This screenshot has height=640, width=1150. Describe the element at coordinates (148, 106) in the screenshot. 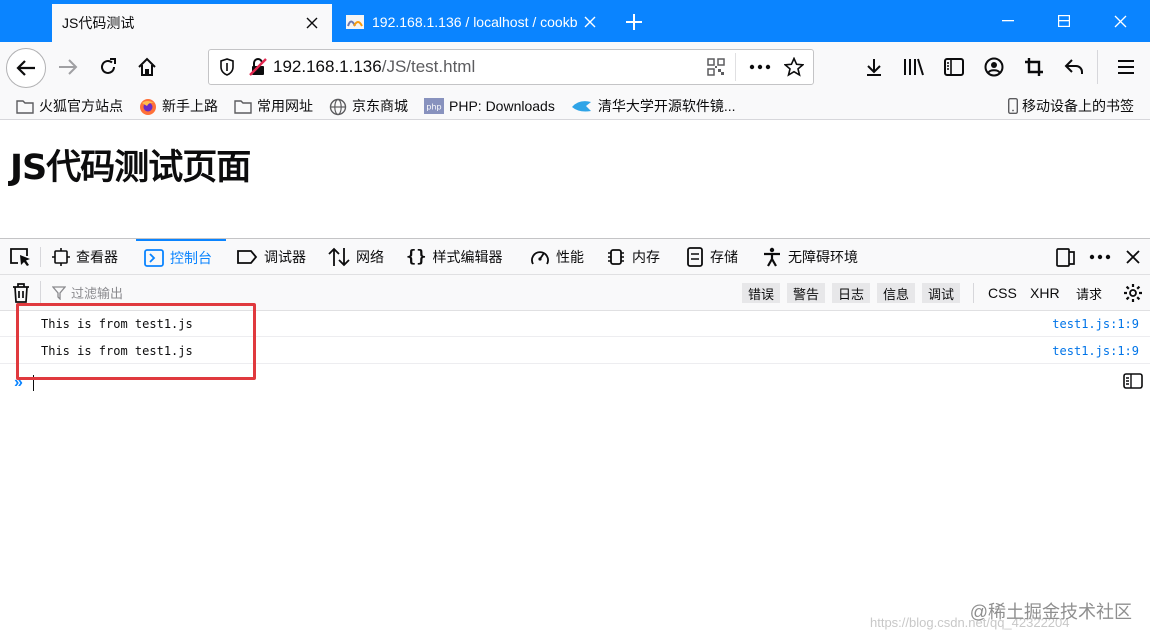

I see `firefox-icon` at that location.